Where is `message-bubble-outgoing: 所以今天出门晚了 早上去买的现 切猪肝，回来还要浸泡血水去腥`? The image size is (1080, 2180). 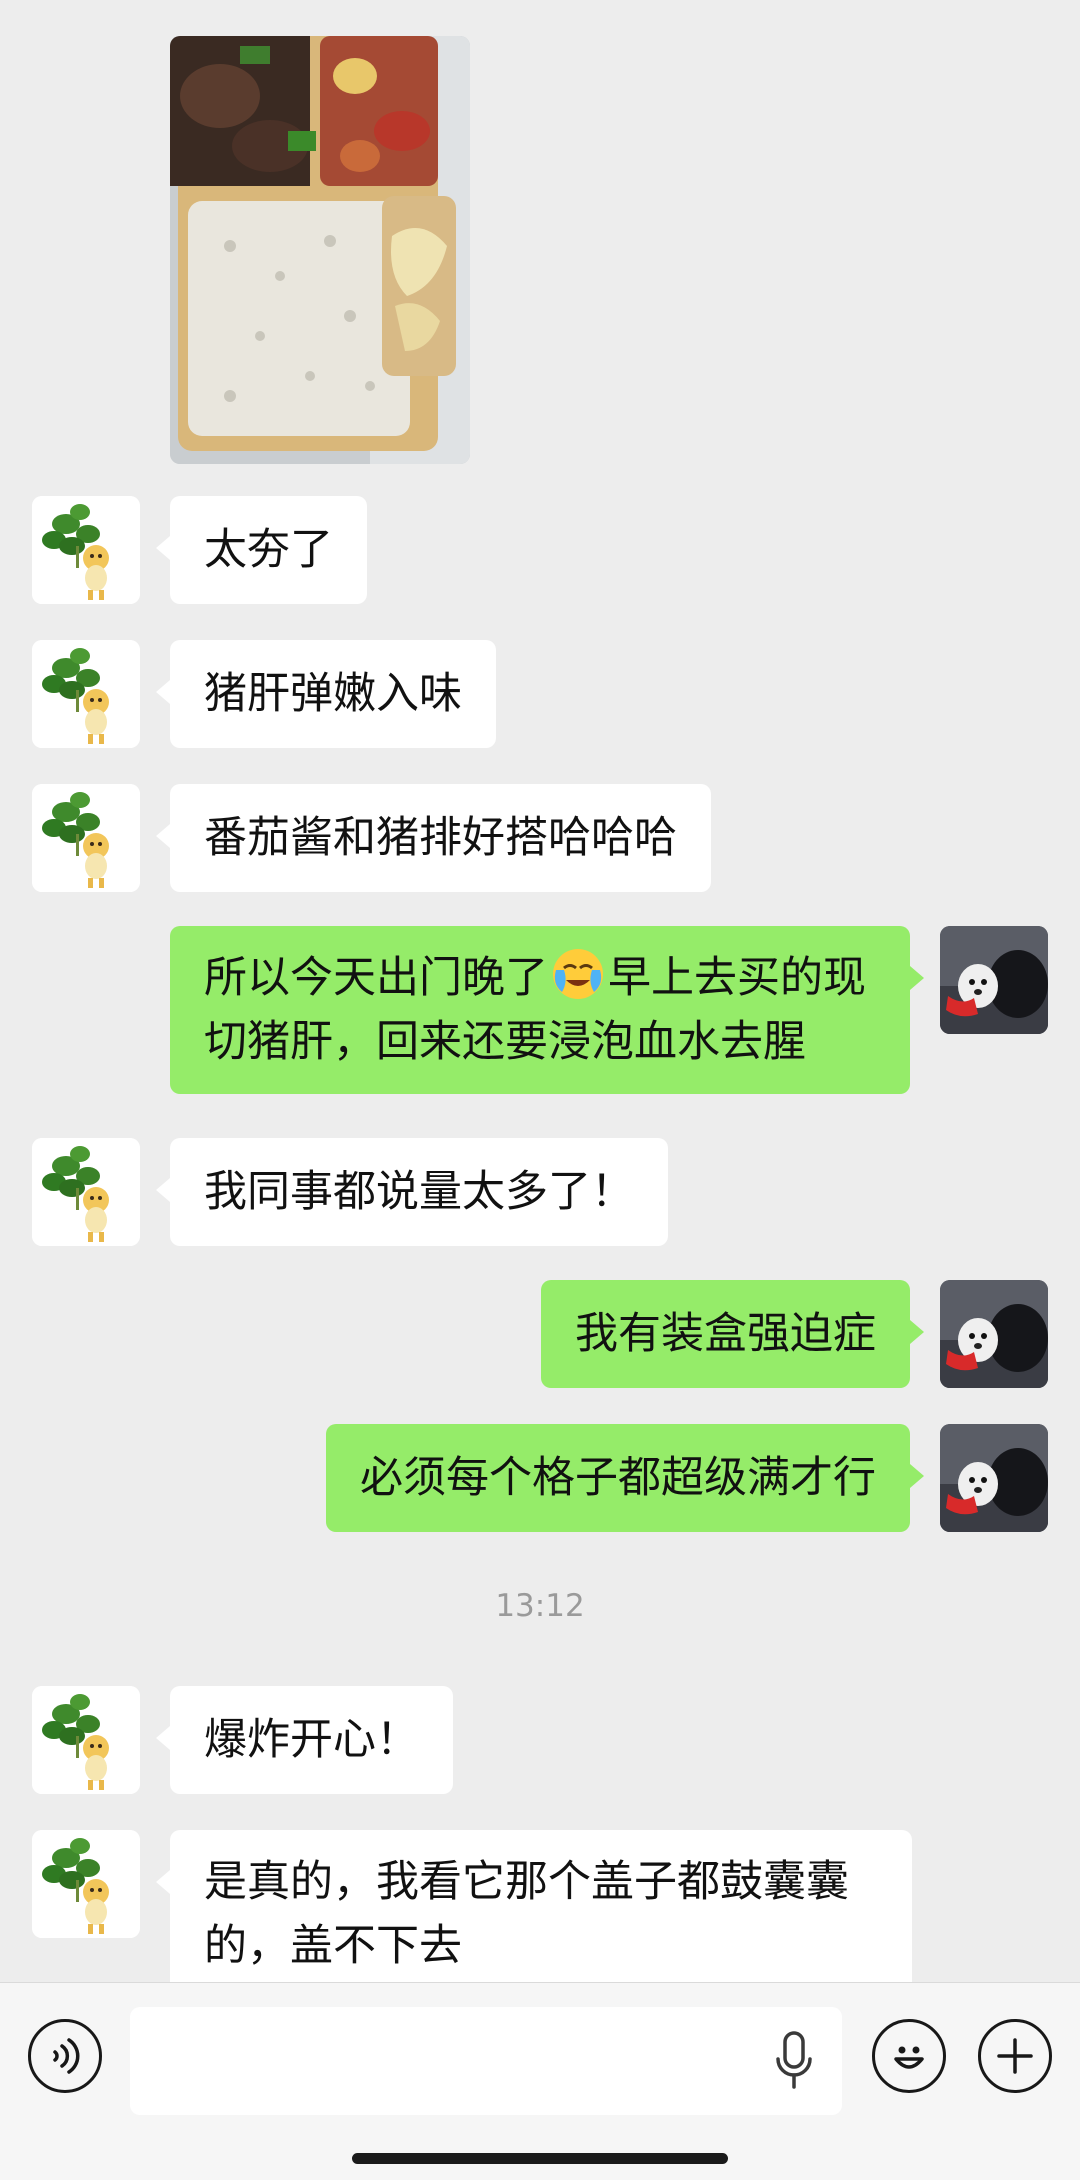 message-bubble-outgoing: 所以今天出门晚了 早上去买的现 切猪肝，回来还要浸泡血水去腥 is located at coordinates (547, 1010).